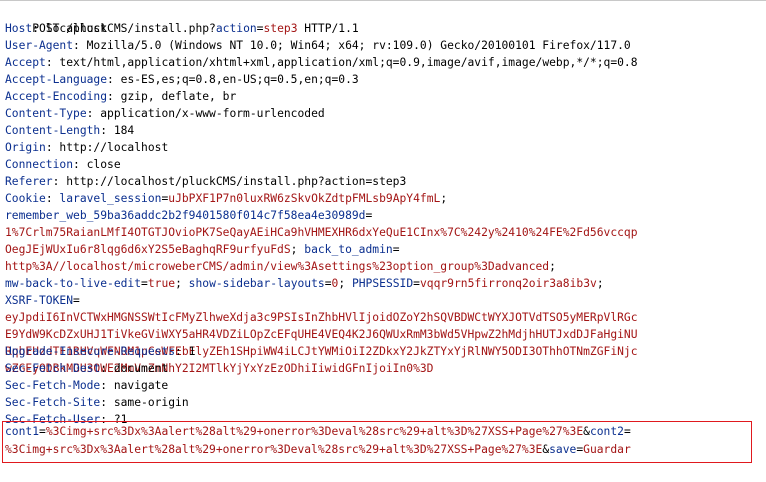  I want to click on cookie-param-value: vqqr9rn5firronq2oir3a8ib3v, so click(508, 283).